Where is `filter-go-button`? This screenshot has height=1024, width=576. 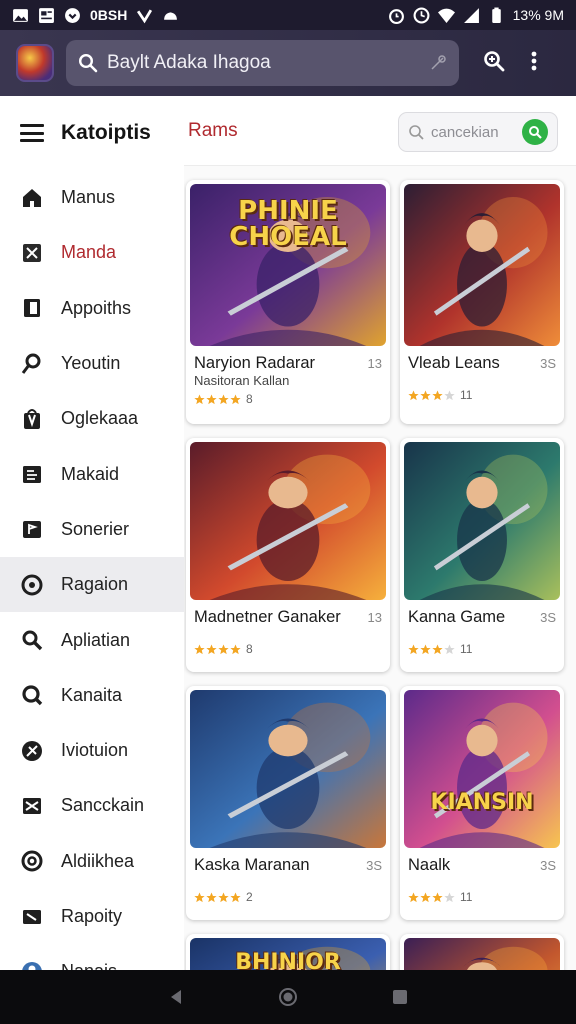
filter-go-button is located at coordinates (535, 132).